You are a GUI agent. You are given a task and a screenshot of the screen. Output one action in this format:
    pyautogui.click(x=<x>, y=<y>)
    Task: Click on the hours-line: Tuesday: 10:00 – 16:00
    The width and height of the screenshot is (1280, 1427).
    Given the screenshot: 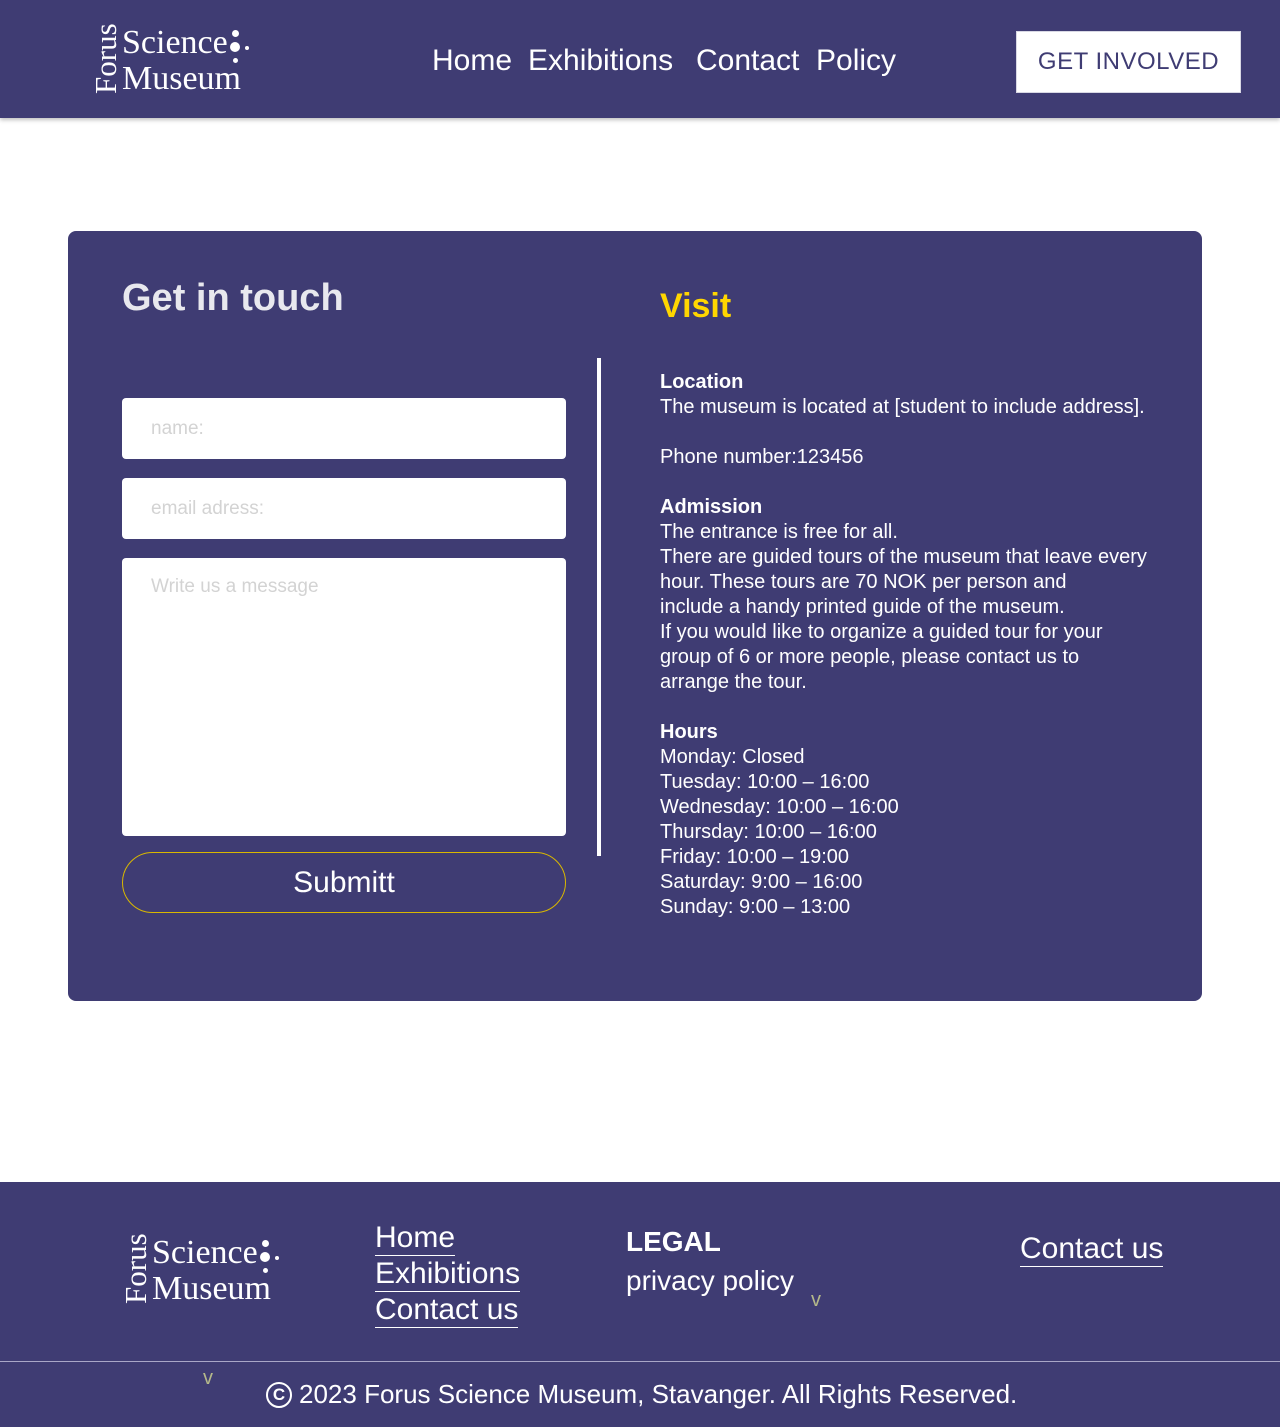 What is the action you would take?
    pyautogui.click(x=765, y=782)
    